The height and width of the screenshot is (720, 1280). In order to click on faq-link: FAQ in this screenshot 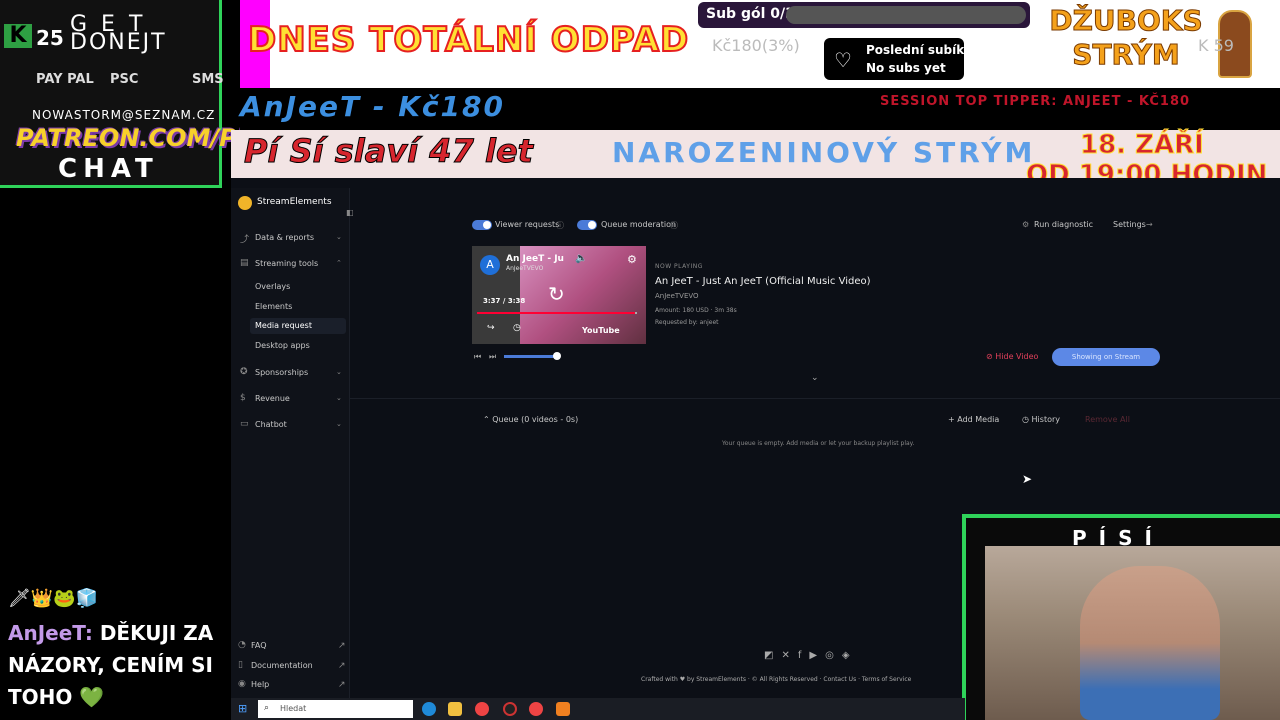, I will do `click(259, 645)`.